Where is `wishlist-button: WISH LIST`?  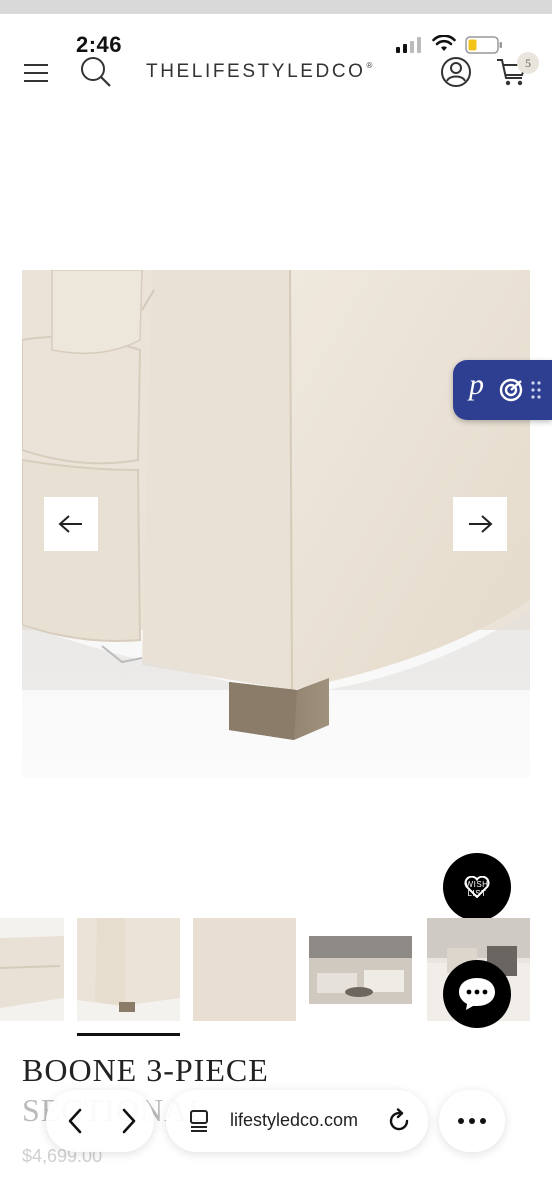
wishlist-button: WISH LIST is located at coordinates (477, 887).